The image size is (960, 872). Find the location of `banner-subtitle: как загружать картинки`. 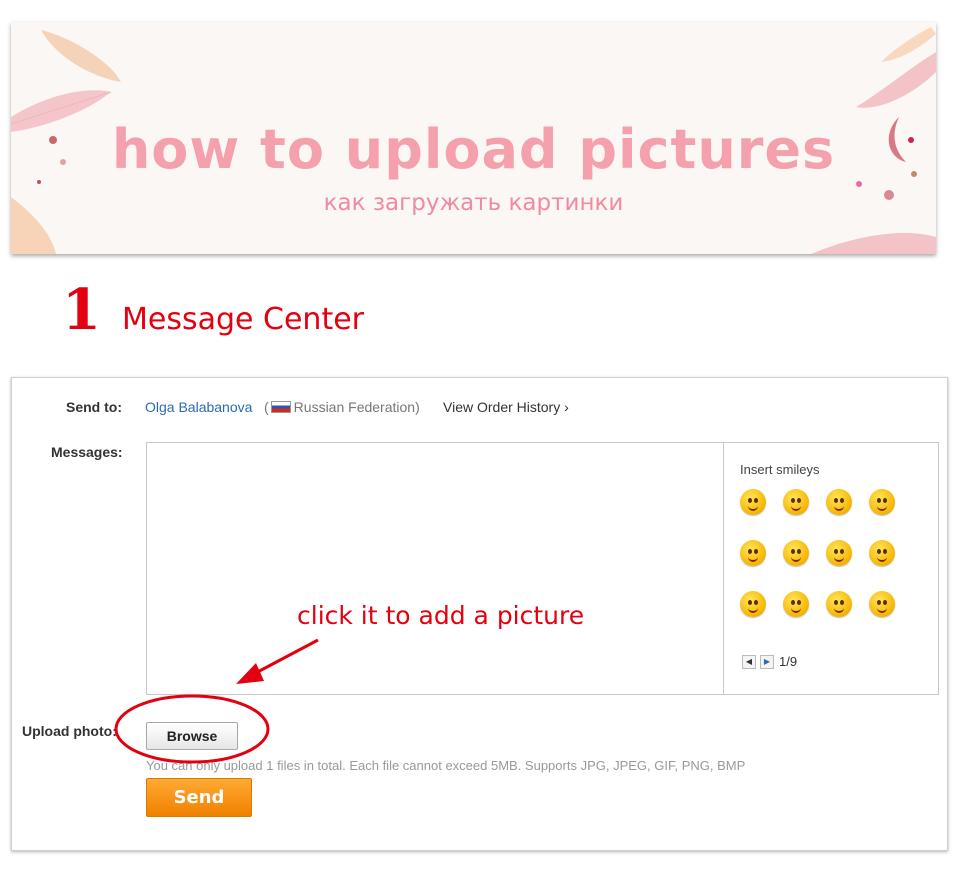

banner-subtitle: как загружать картинки is located at coordinates (473, 203).